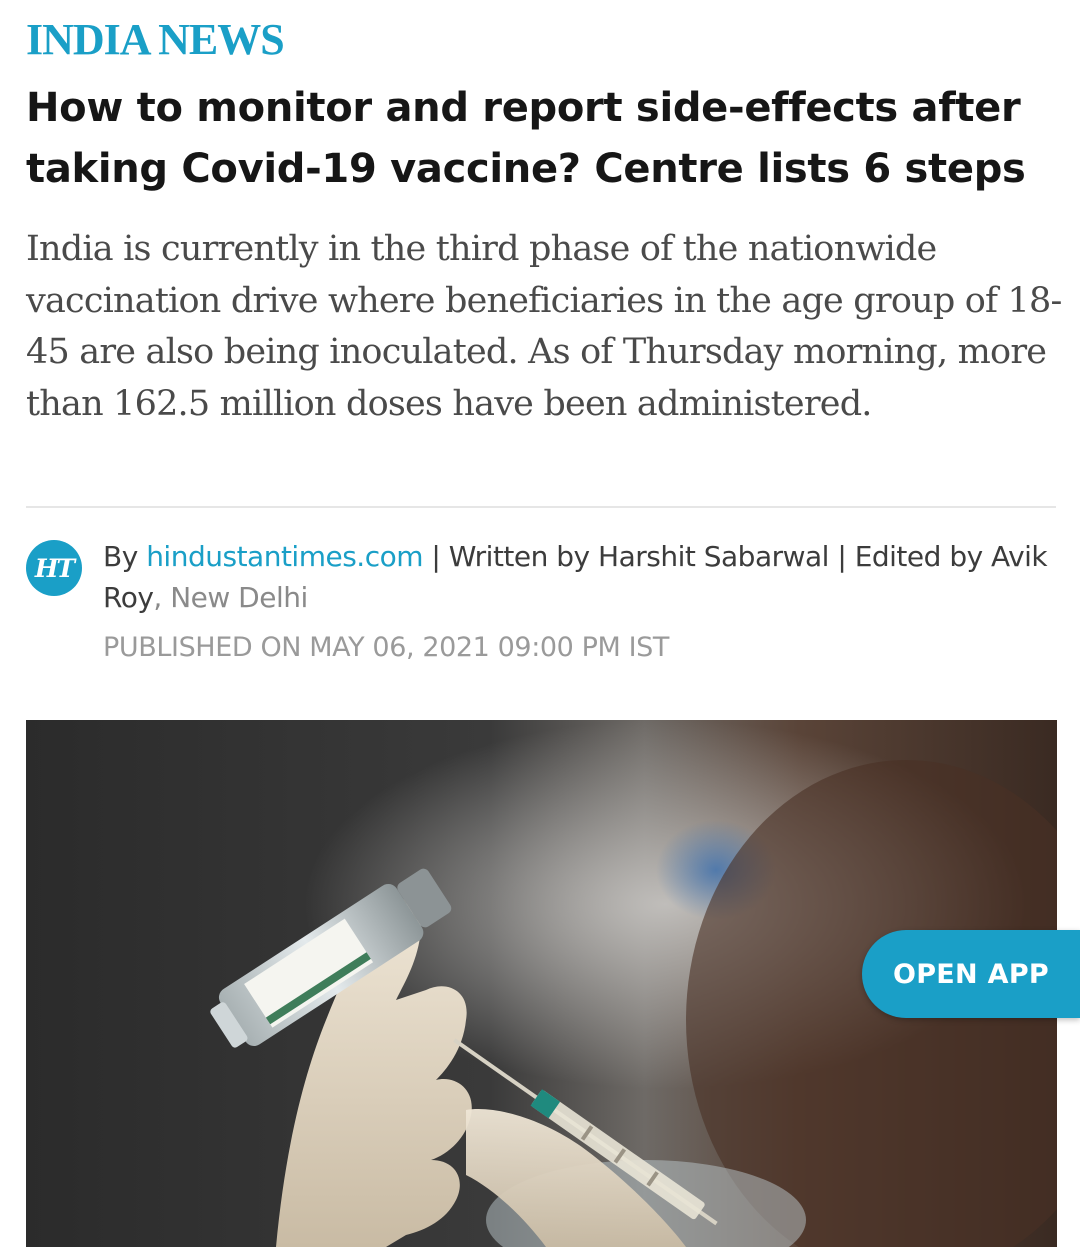 Image resolution: width=1080 pixels, height=1247 pixels. Describe the element at coordinates (230, 597) in the screenshot. I see `byline-location: , New Delhi` at that location.